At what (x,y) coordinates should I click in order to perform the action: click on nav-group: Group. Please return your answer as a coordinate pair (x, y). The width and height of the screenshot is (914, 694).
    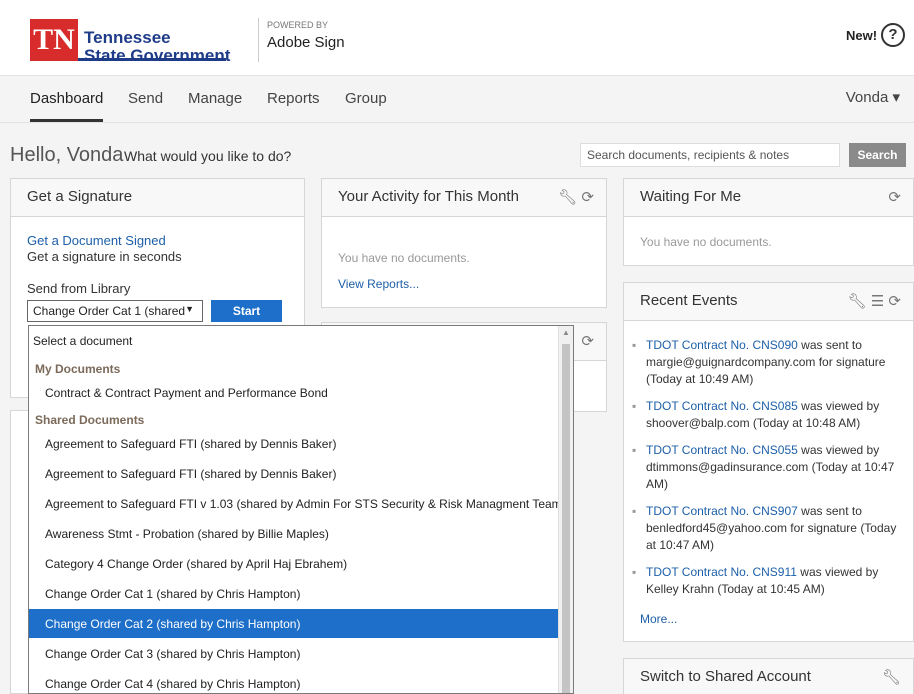
    Looking at the image, I should click on (366, 98).